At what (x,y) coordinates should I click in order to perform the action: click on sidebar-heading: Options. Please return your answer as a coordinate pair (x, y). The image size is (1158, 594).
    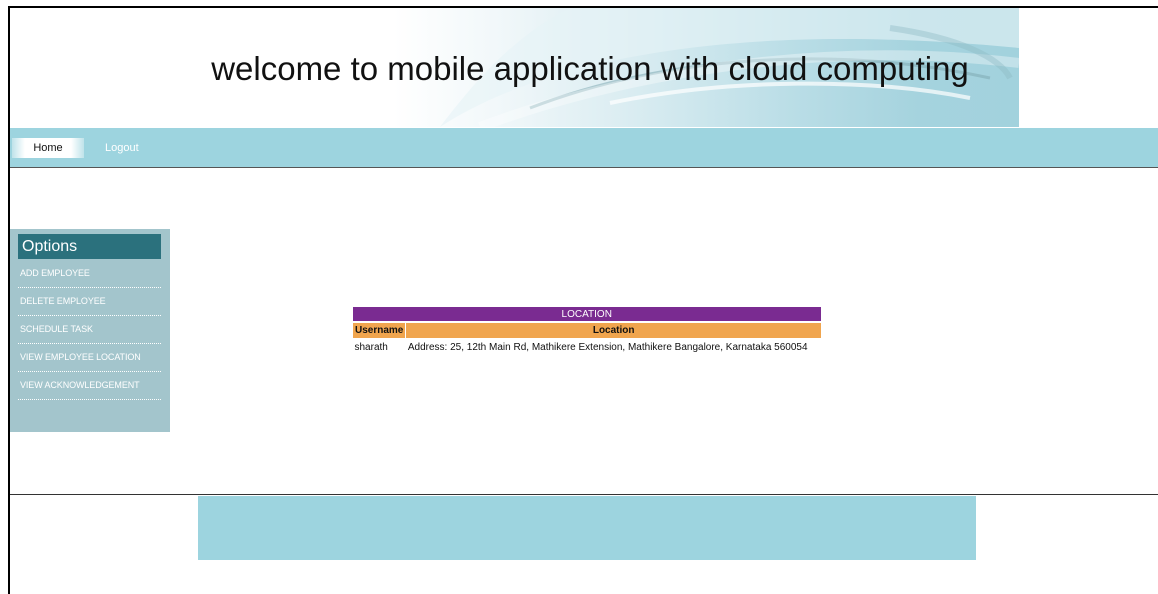
    Looking at the image, I should click on (89, 246).